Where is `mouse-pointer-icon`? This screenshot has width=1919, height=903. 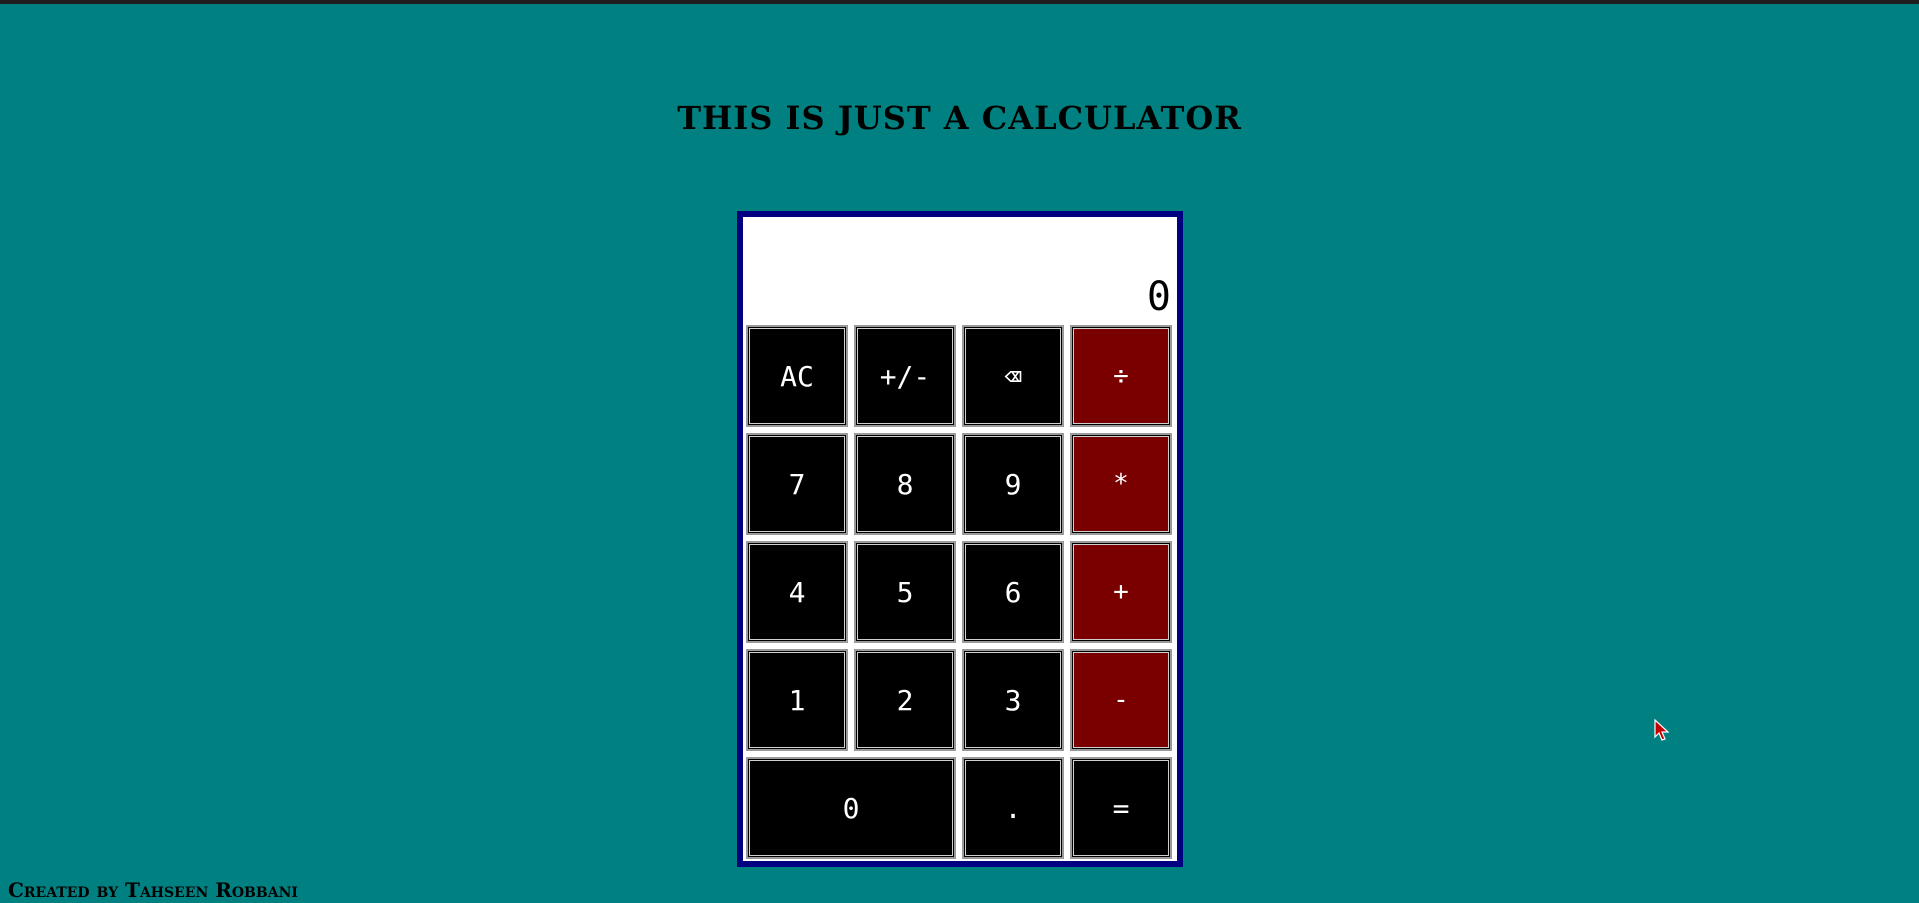 mouse-pointer-icon is located at coordinates (1662, 730).